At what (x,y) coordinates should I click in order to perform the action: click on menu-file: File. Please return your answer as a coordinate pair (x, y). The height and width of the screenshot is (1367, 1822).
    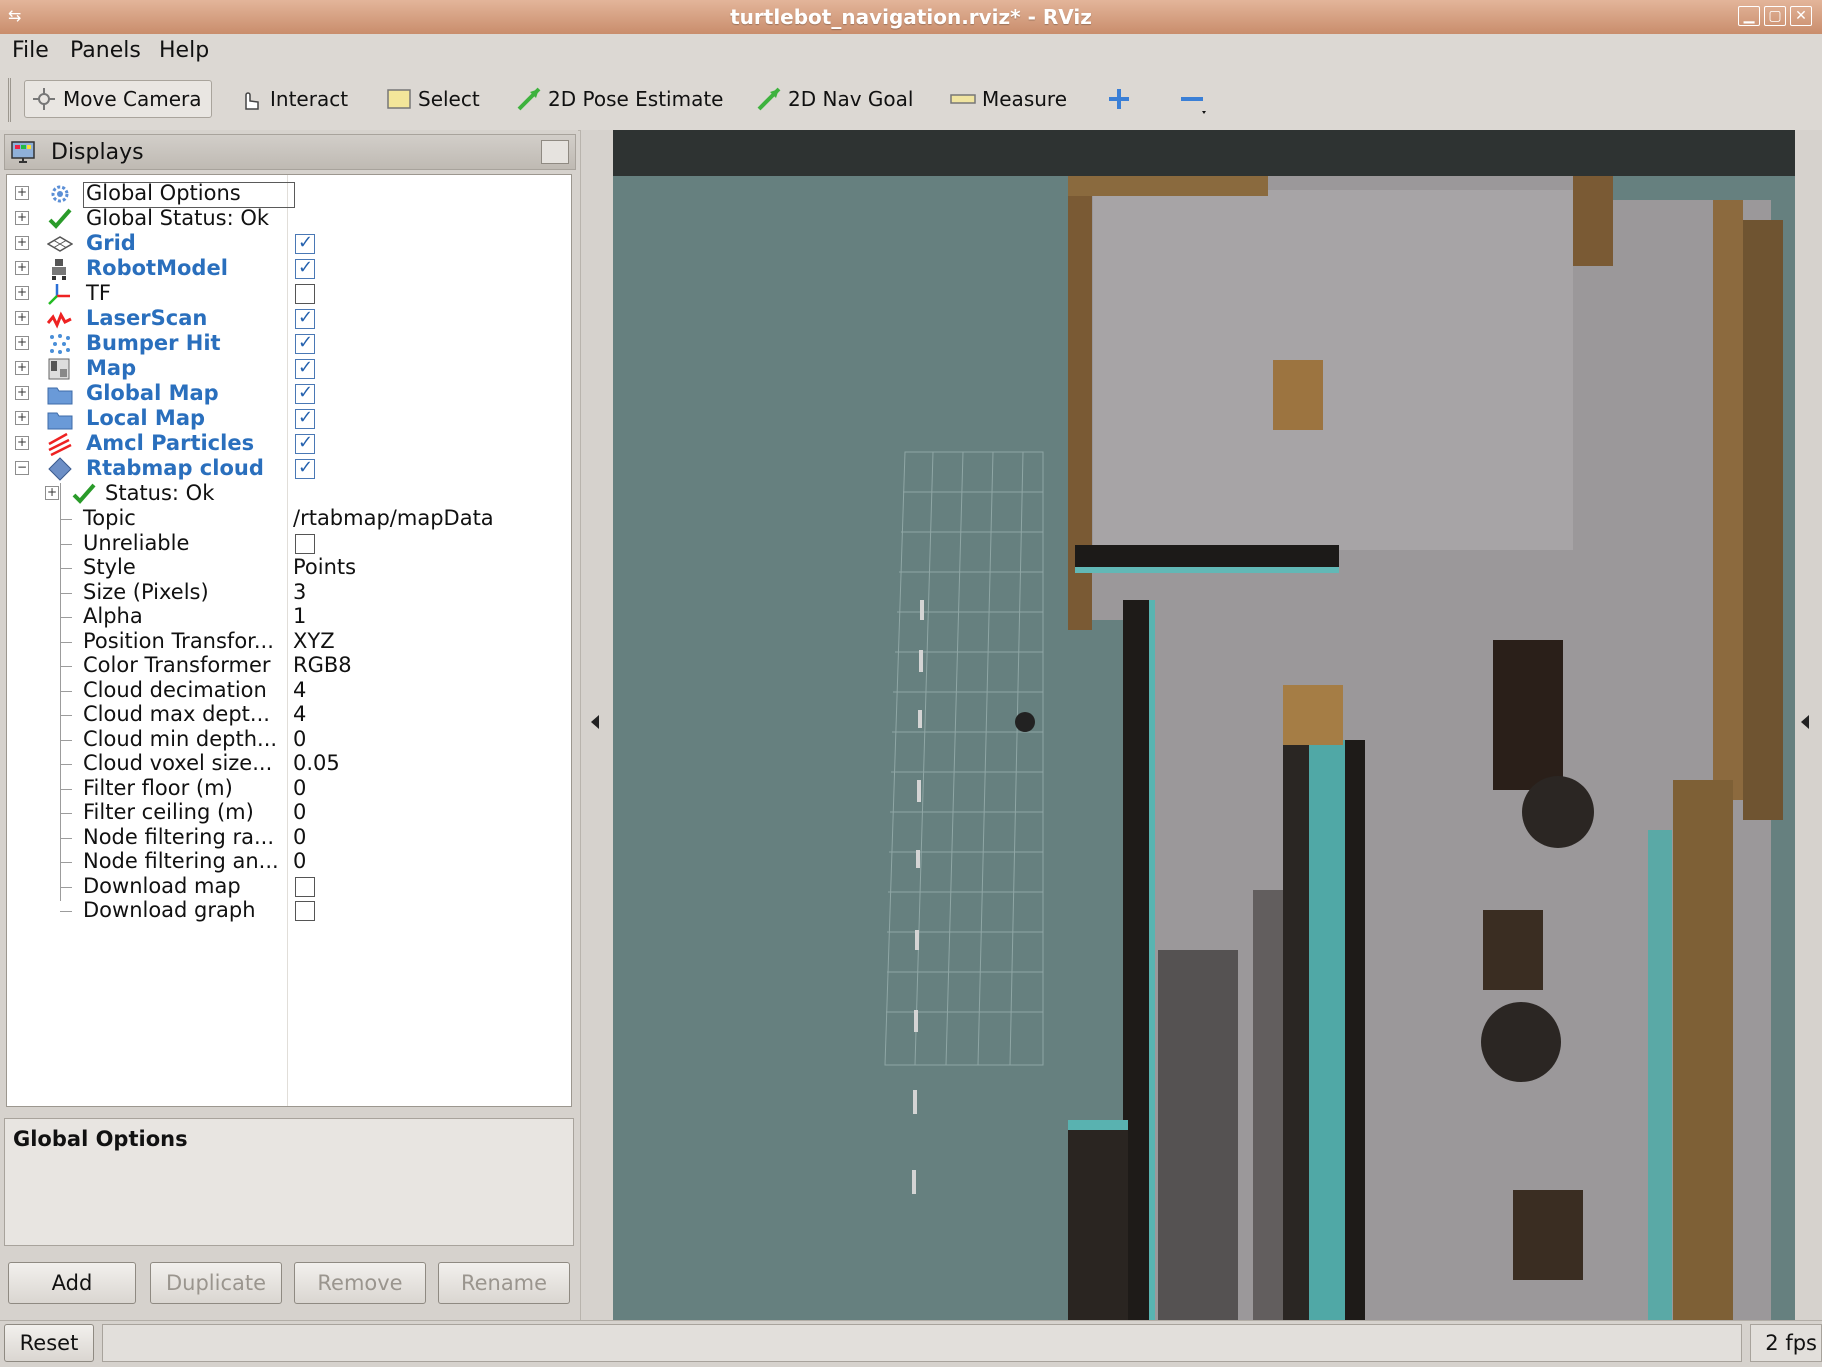
    Looking at the image, I should click on (30, 50).